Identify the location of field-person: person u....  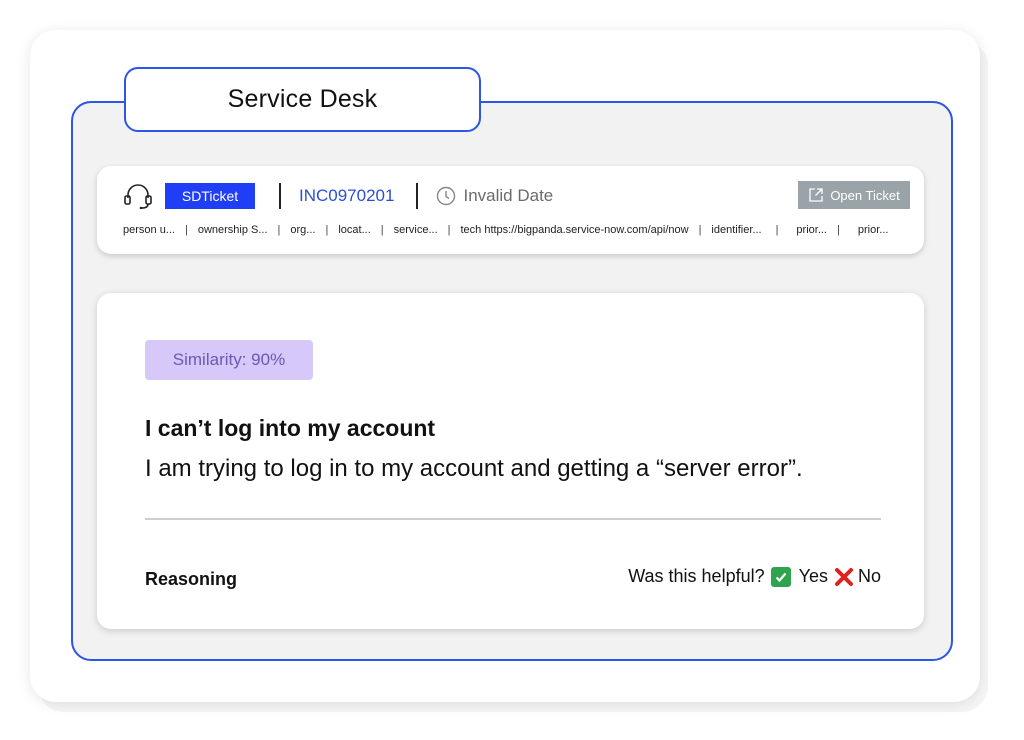
(149, 230).